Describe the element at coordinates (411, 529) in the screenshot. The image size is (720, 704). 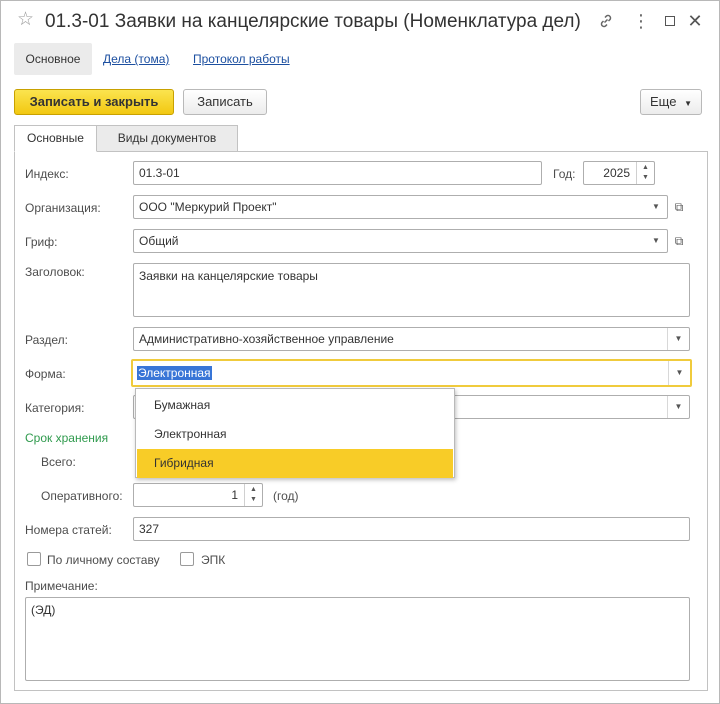
I see `article-numbers-field: 327` at that location.